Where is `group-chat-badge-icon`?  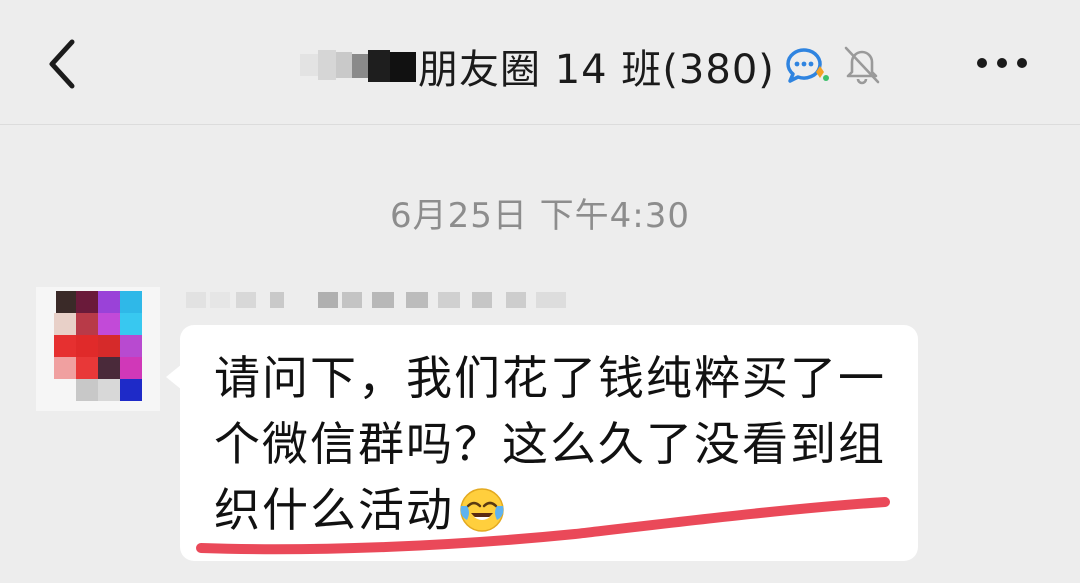 group-chat-badge-icon is located at coordinates (807, 65).